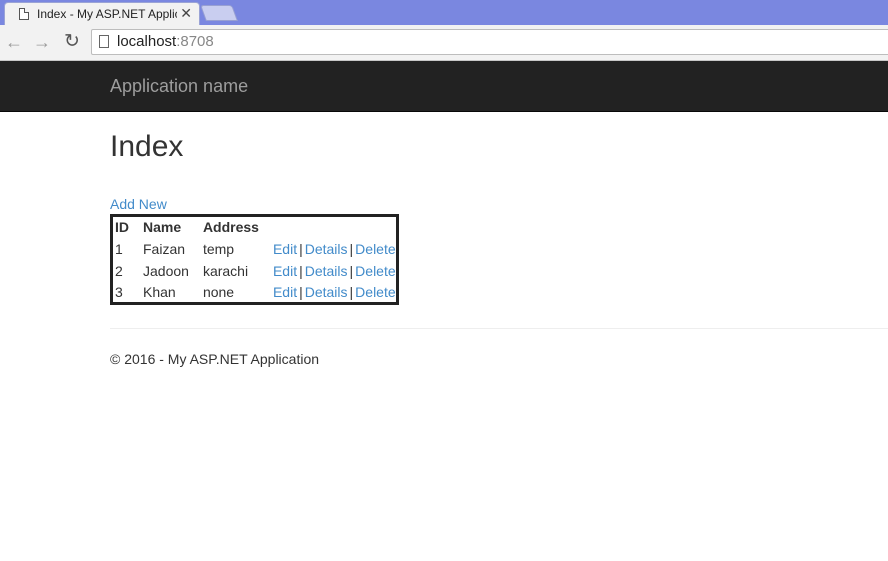 The image size is (888, 561). I want to click on tab-title: Index - My ASP.NET Applic, so click(107, 14).